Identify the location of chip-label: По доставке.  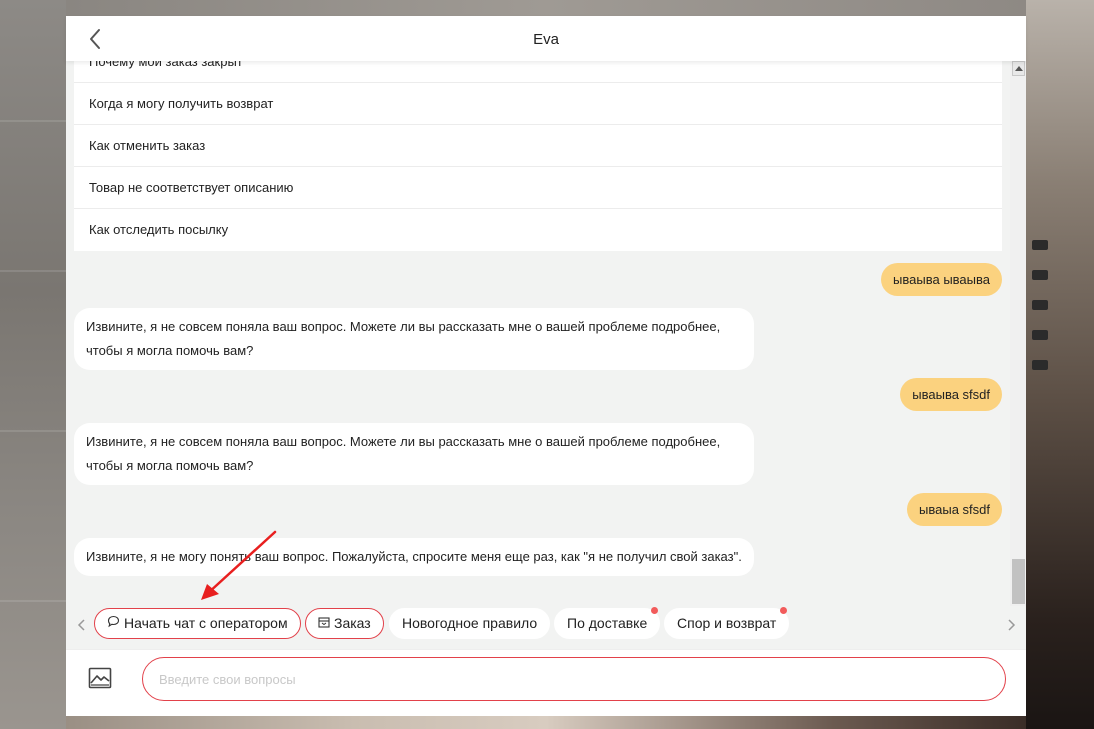
(607, 623).